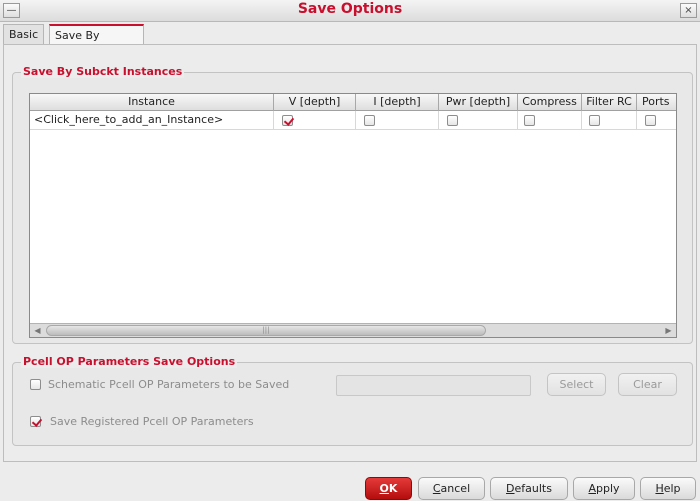 The height and width of the screenshot is (501, 700). Describe the element at coordinates (315, 120) in the screenshot. I see `v-depth-cell` at that location.